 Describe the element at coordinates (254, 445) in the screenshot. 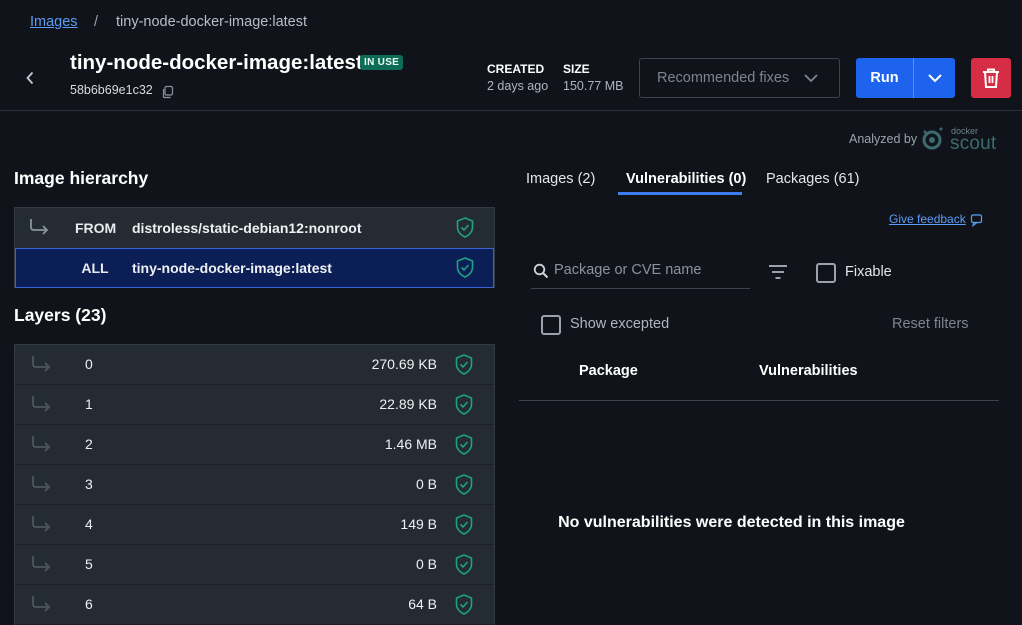

I see `layer-row: 2 1.46 MB` at that location.